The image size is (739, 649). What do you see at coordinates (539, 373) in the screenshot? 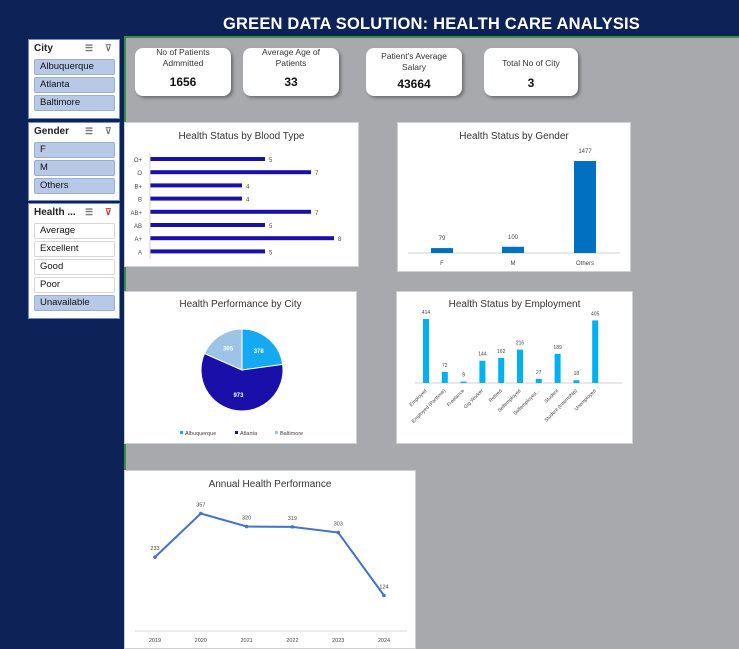
I see `data-label: 27` at bounding box center [539, 373].